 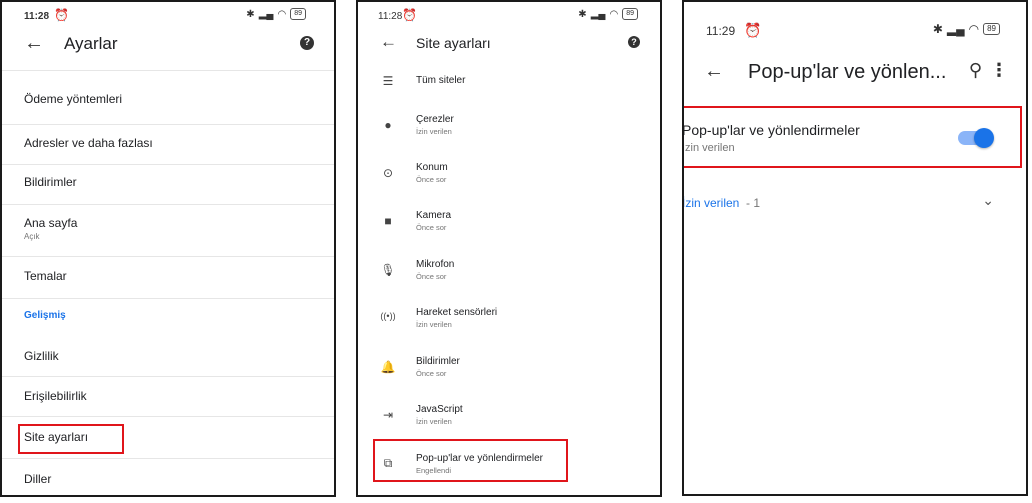 What do you see at coordinates (457, 312) in the screenshot?
I see `site-setting-label: Hareket sensörleri` at bounding box center [457, 312].